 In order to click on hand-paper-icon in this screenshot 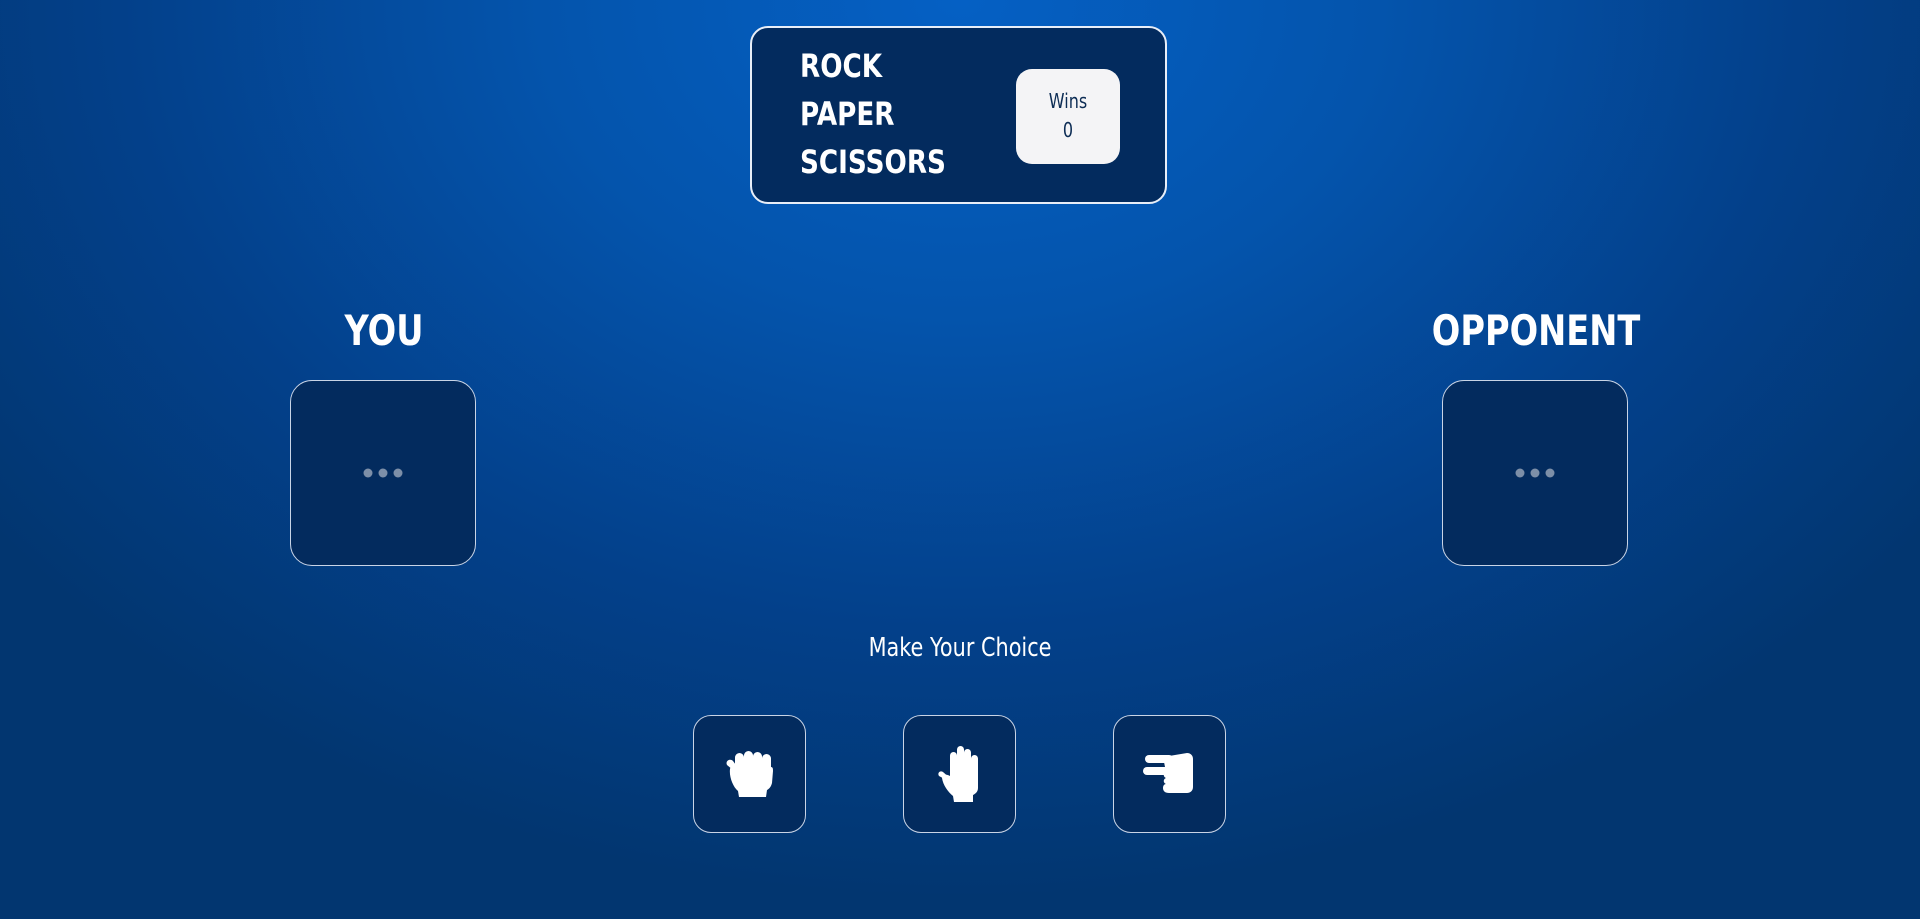, I will do `click(957, 774)`.